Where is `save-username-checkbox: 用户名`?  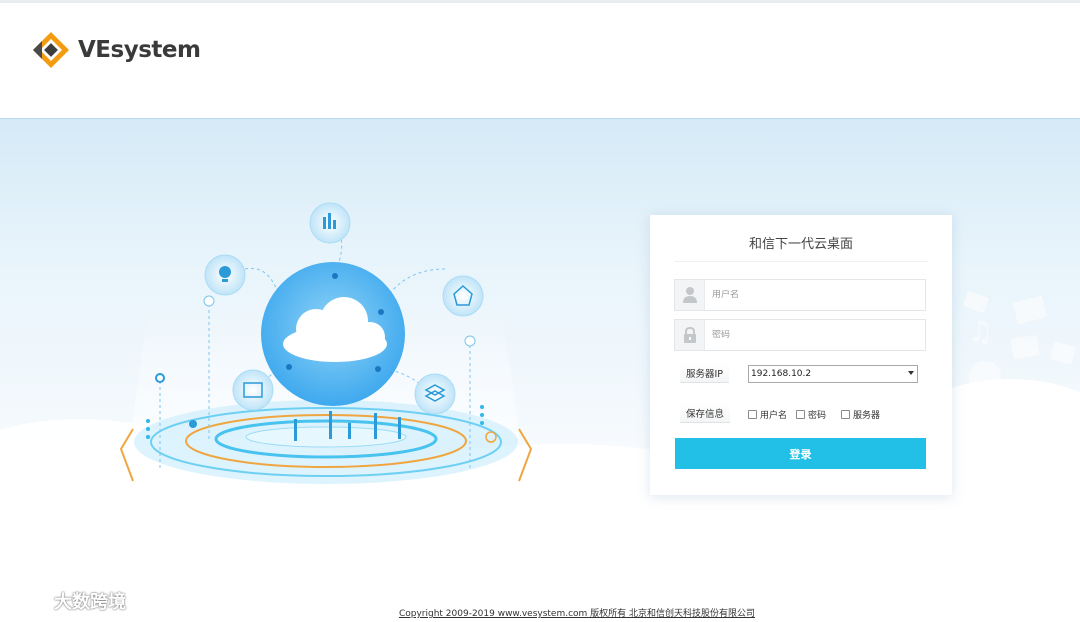
save-username-checkbox: 用户名 is located at coordinates (767, 414).